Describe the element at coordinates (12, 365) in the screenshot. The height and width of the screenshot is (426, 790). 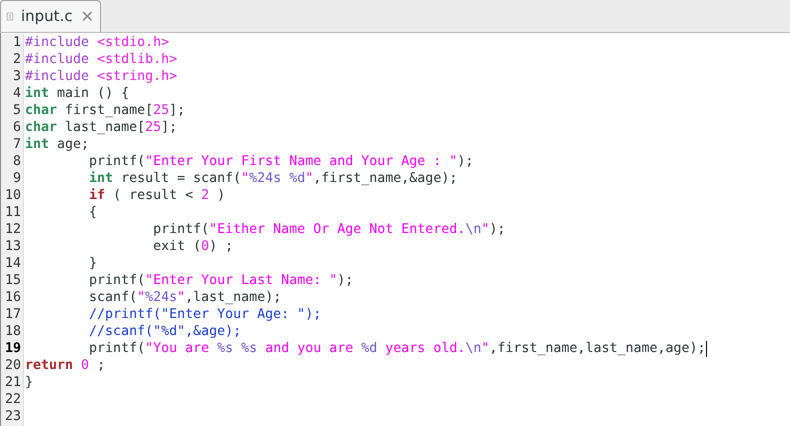
I see `line-number: 20` at that location.